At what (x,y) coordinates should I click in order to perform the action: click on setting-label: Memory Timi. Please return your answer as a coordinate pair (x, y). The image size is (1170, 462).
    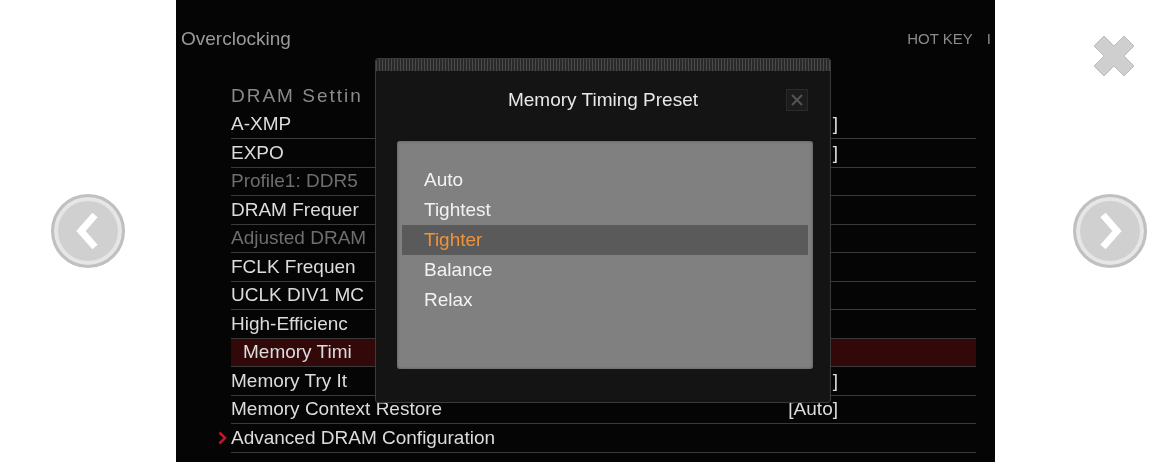
    Looking at the image, I should click on (291, 352).